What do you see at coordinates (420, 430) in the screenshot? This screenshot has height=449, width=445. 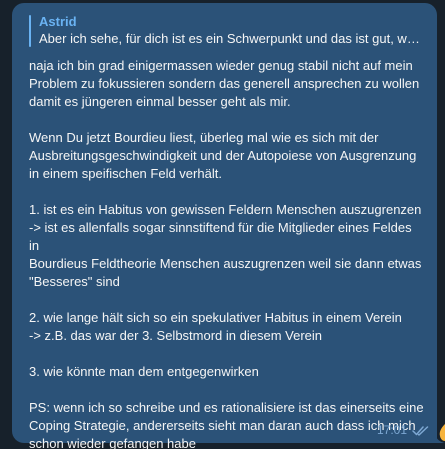 I see `double-check-icon` at bounding box center [420, 430].